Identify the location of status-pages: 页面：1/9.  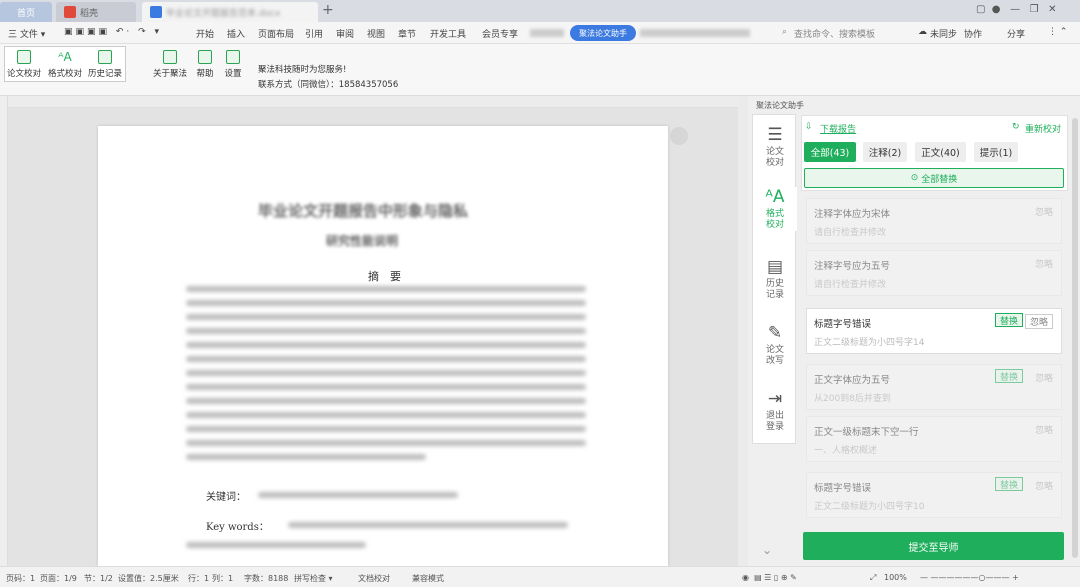
(58, 578).